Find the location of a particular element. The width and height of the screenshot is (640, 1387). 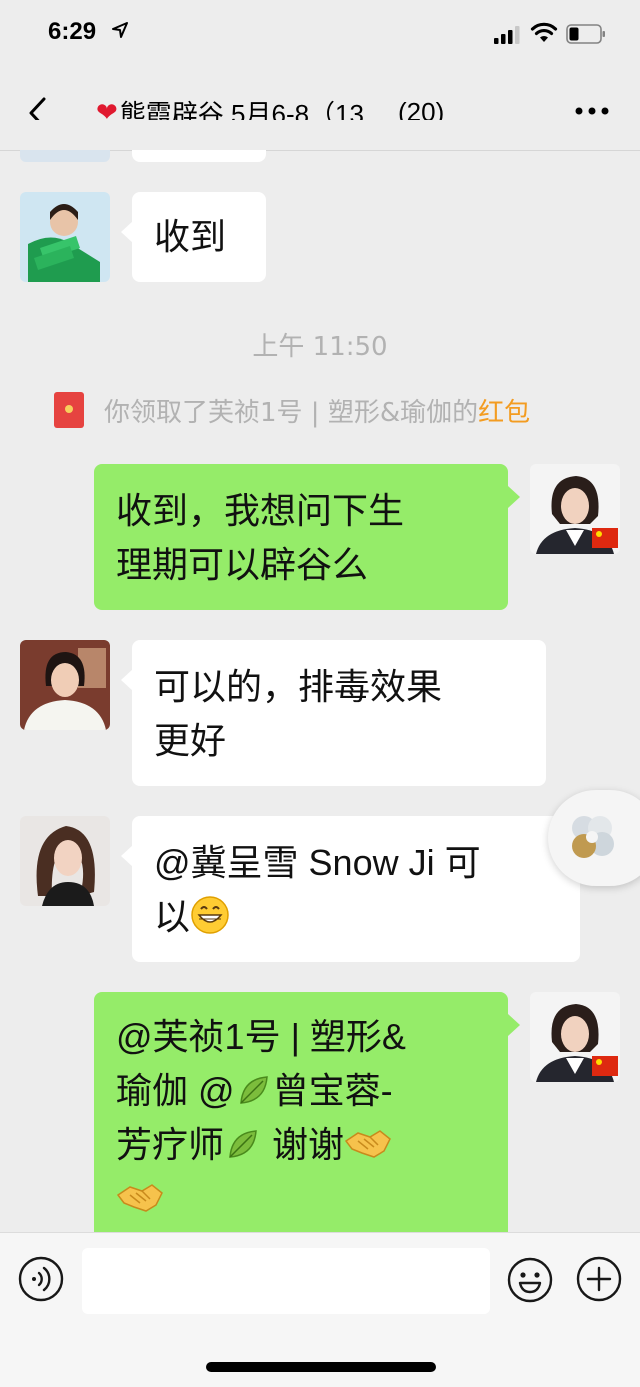

system-message: 你领取了芙祯1号 | 塑形&瑜伽的 红包 is located at coordinates (292, 410).